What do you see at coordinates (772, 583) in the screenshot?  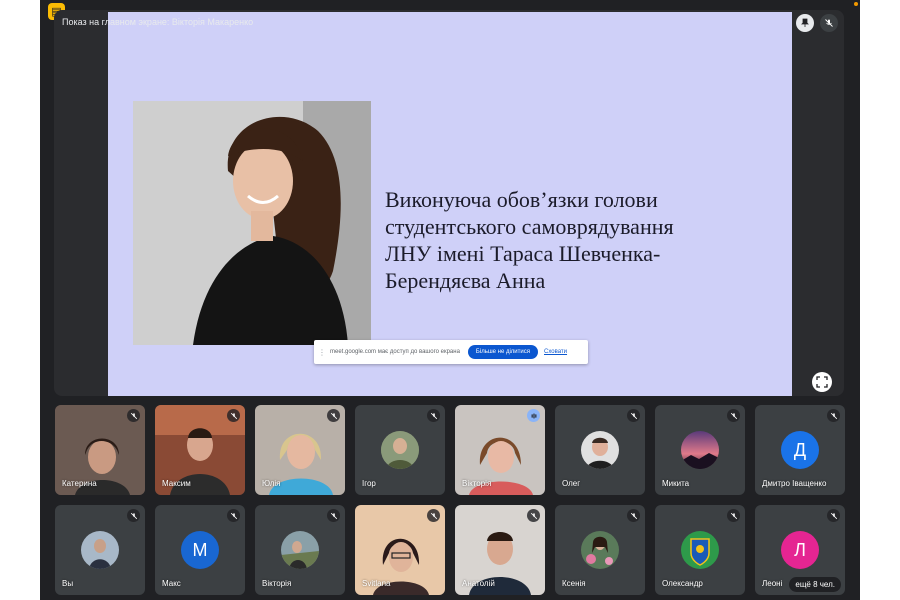 I see `participant-name: Леоні` at bounding box center [772, 583].